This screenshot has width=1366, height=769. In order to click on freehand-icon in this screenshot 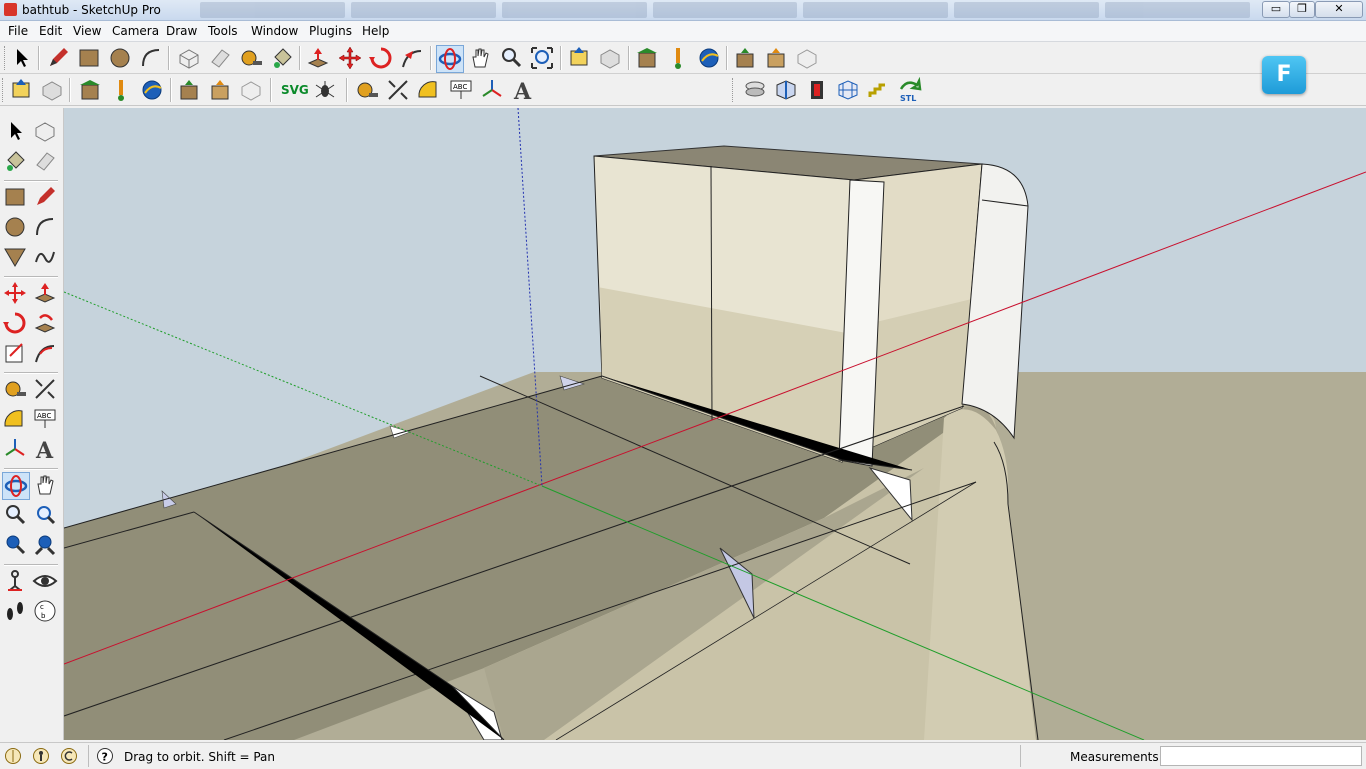, I will do `click(45, 257)`.